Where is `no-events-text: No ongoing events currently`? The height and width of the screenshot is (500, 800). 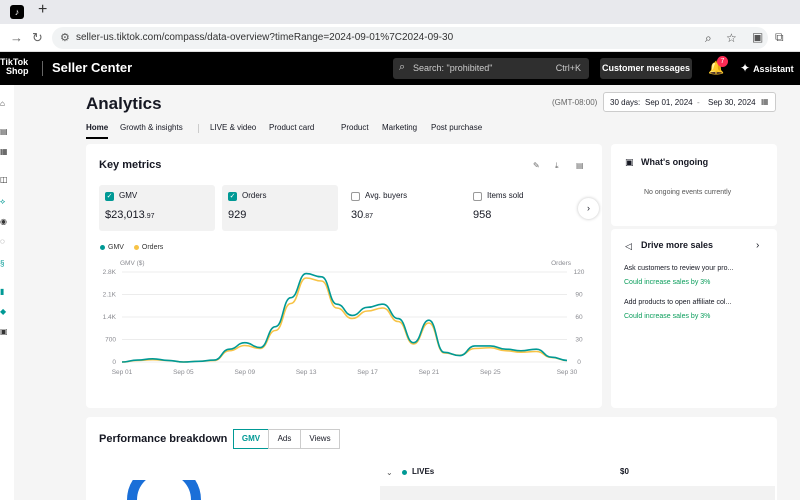
no-events-text: No ongoing events currently is located at coordinates (688, 192).